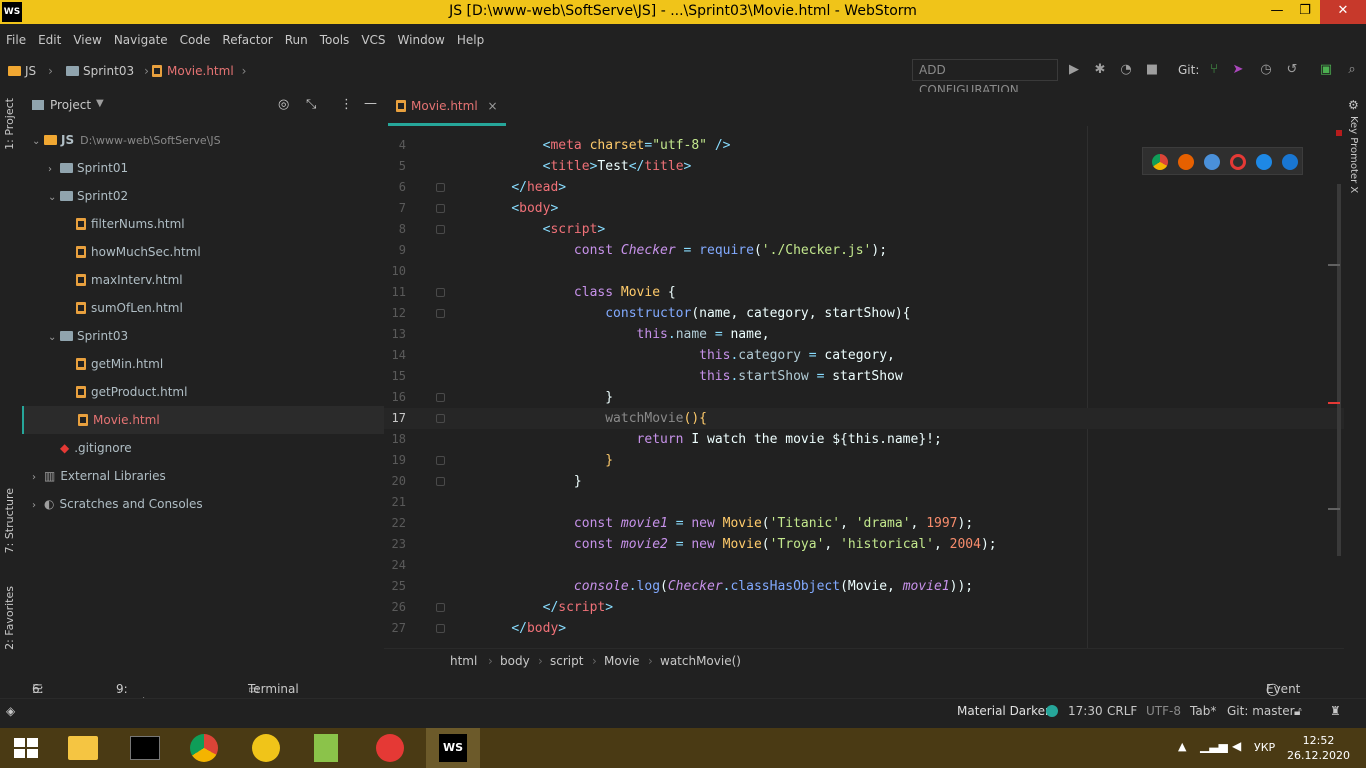 The width and height of the screenshot is (1366, 768). What do you see at coordinates (195, 40) in the screenshot?
I see `menu-code: Code` at bounding box center [195, 40].